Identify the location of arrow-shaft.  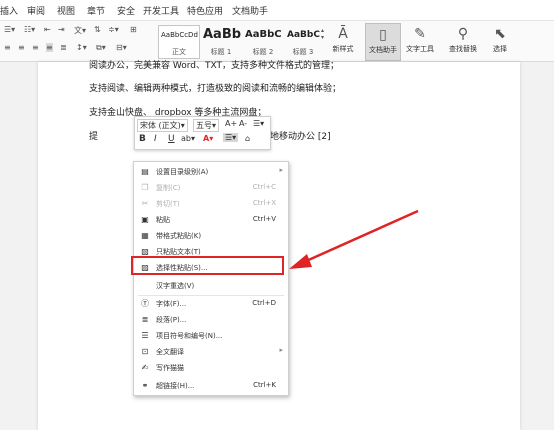
(361, 236).